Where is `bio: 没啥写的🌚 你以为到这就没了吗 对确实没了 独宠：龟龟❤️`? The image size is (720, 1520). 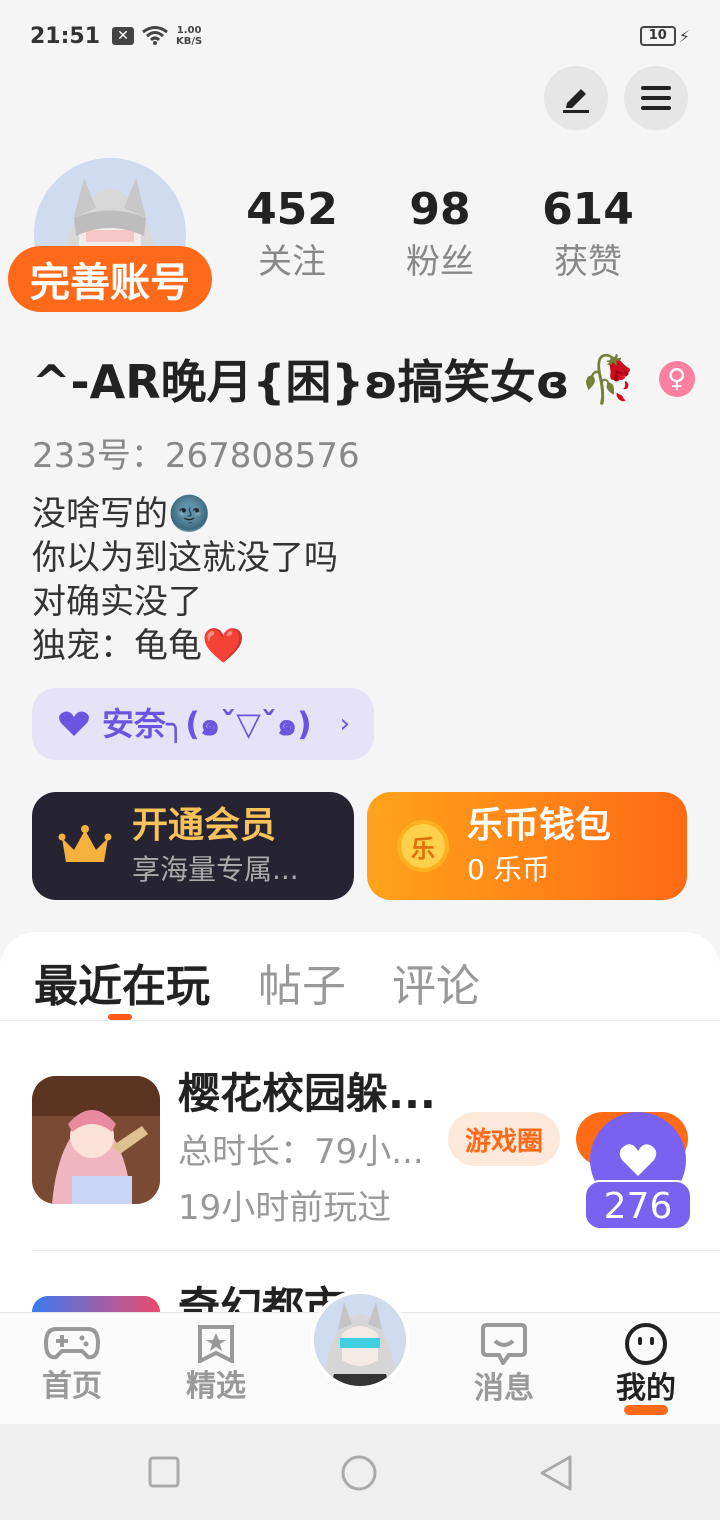
bio: 没啥写的🌚 你以为到这就没了吗 对确实没了 独宠：龟龟❤️ is located at coordinates (185, 580).